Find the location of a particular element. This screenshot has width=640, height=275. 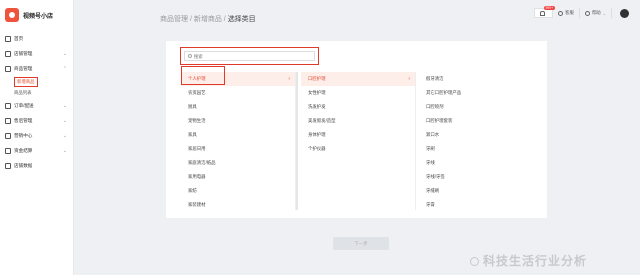

app-name: 视频号小店 is located at coordinates (38, 16).